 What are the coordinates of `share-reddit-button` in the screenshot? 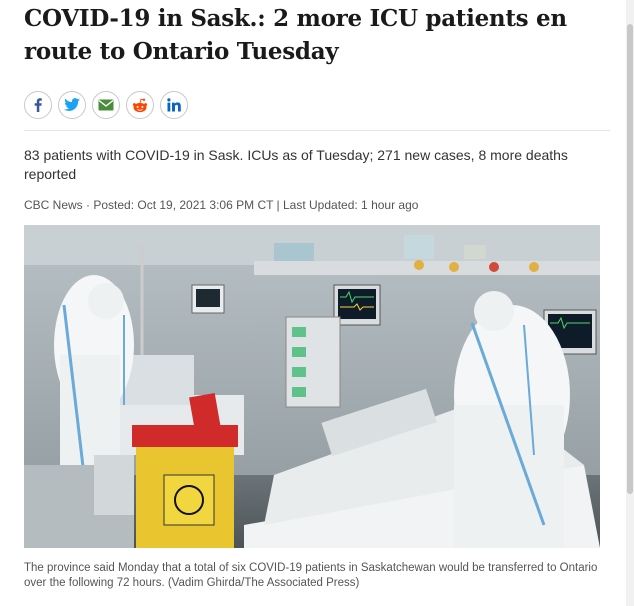 It's located at (140, 105).